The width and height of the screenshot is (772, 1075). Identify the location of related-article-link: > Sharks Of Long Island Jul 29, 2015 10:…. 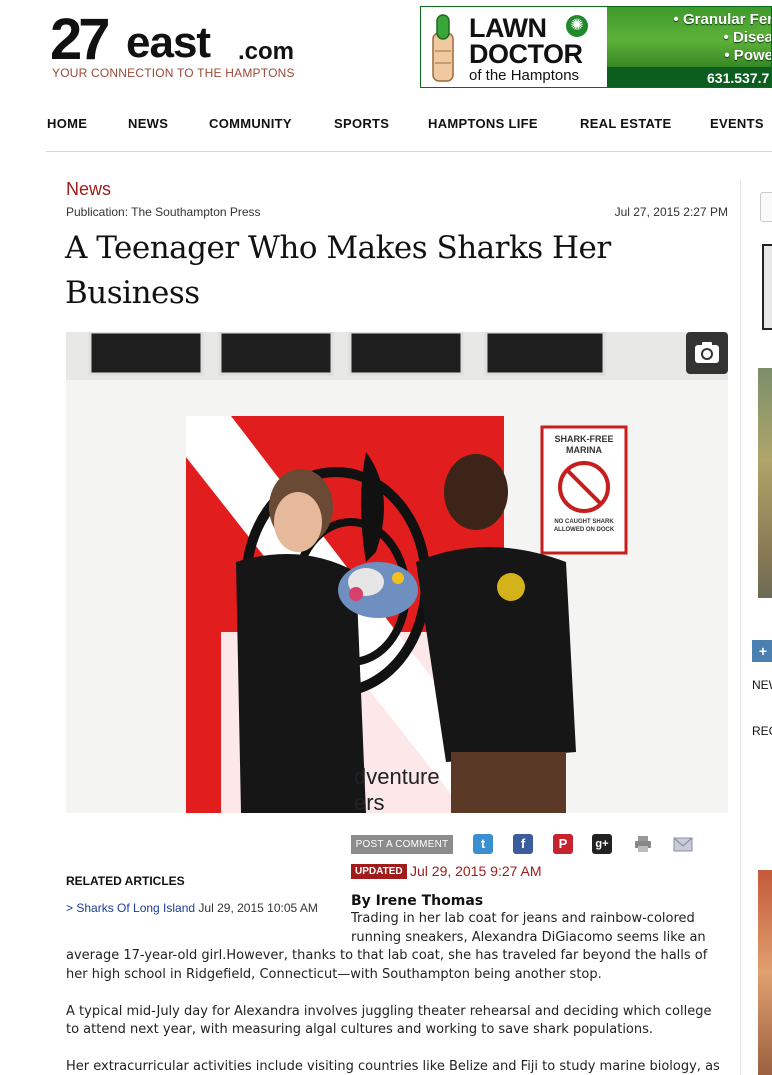
(192, 908).